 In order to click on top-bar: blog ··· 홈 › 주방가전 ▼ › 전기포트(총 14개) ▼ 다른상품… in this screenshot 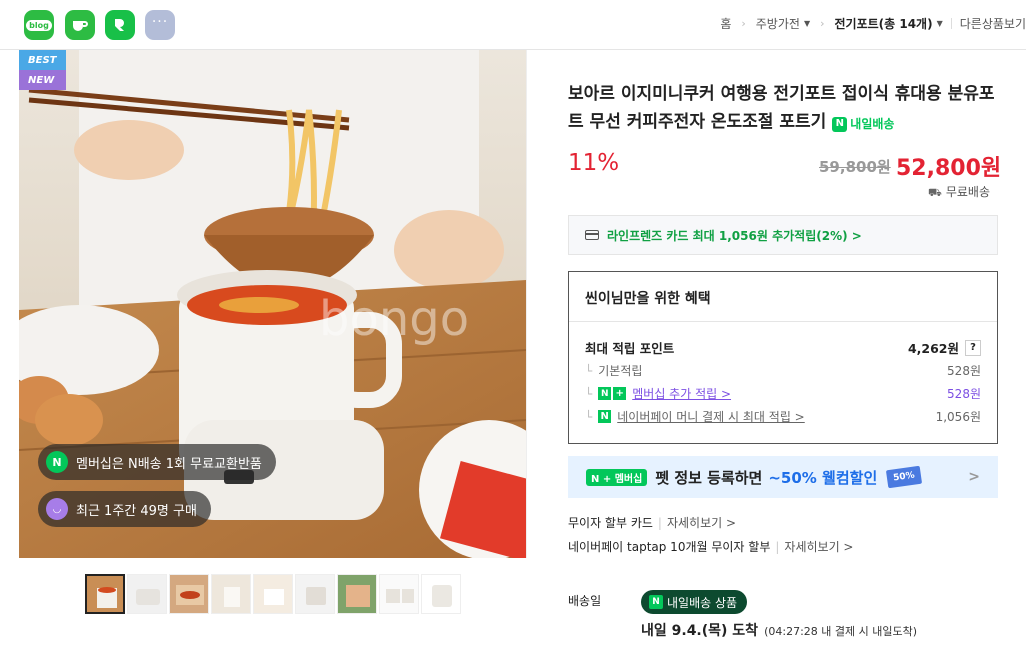, I will do `click(513, 25)`.